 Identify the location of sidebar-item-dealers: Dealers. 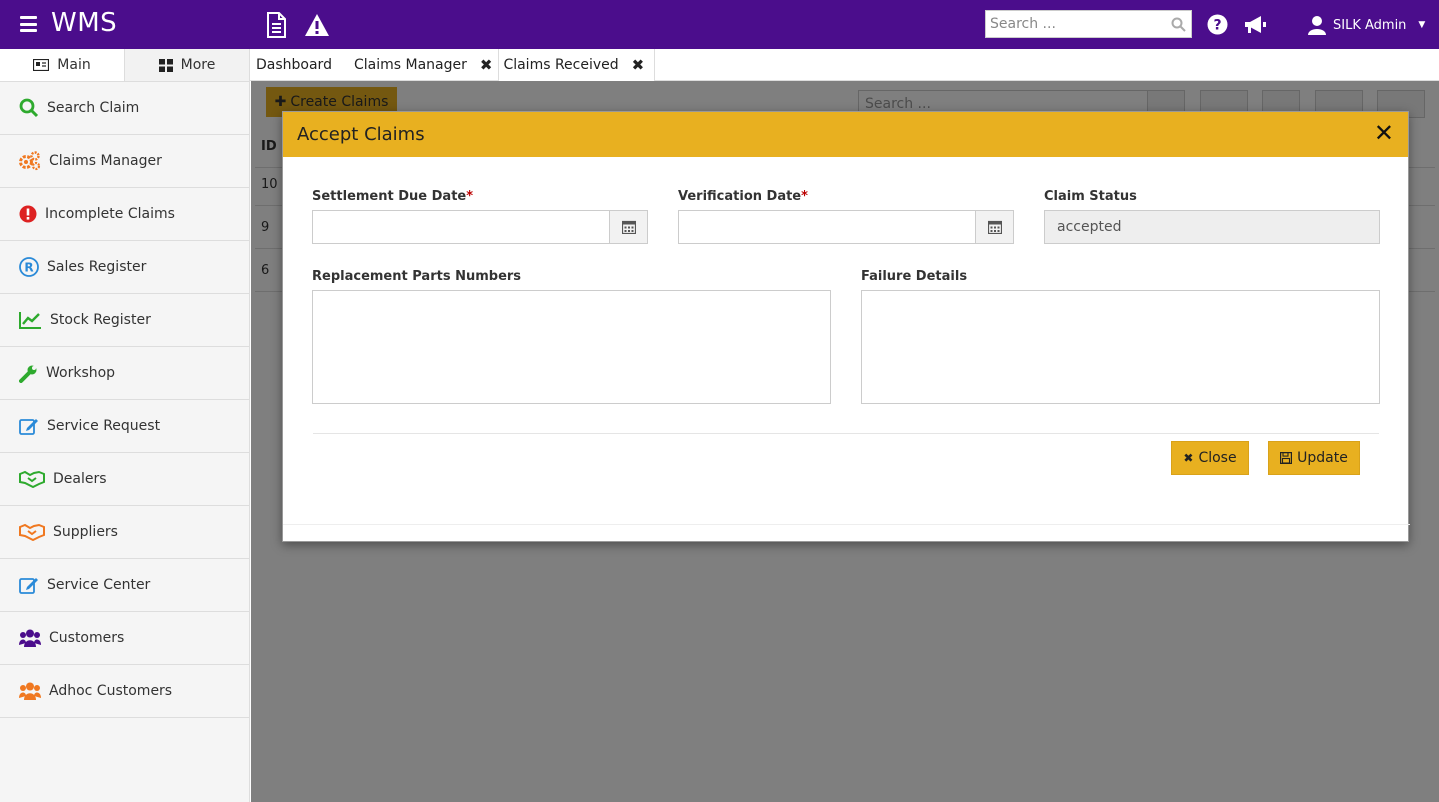
(124, 479).